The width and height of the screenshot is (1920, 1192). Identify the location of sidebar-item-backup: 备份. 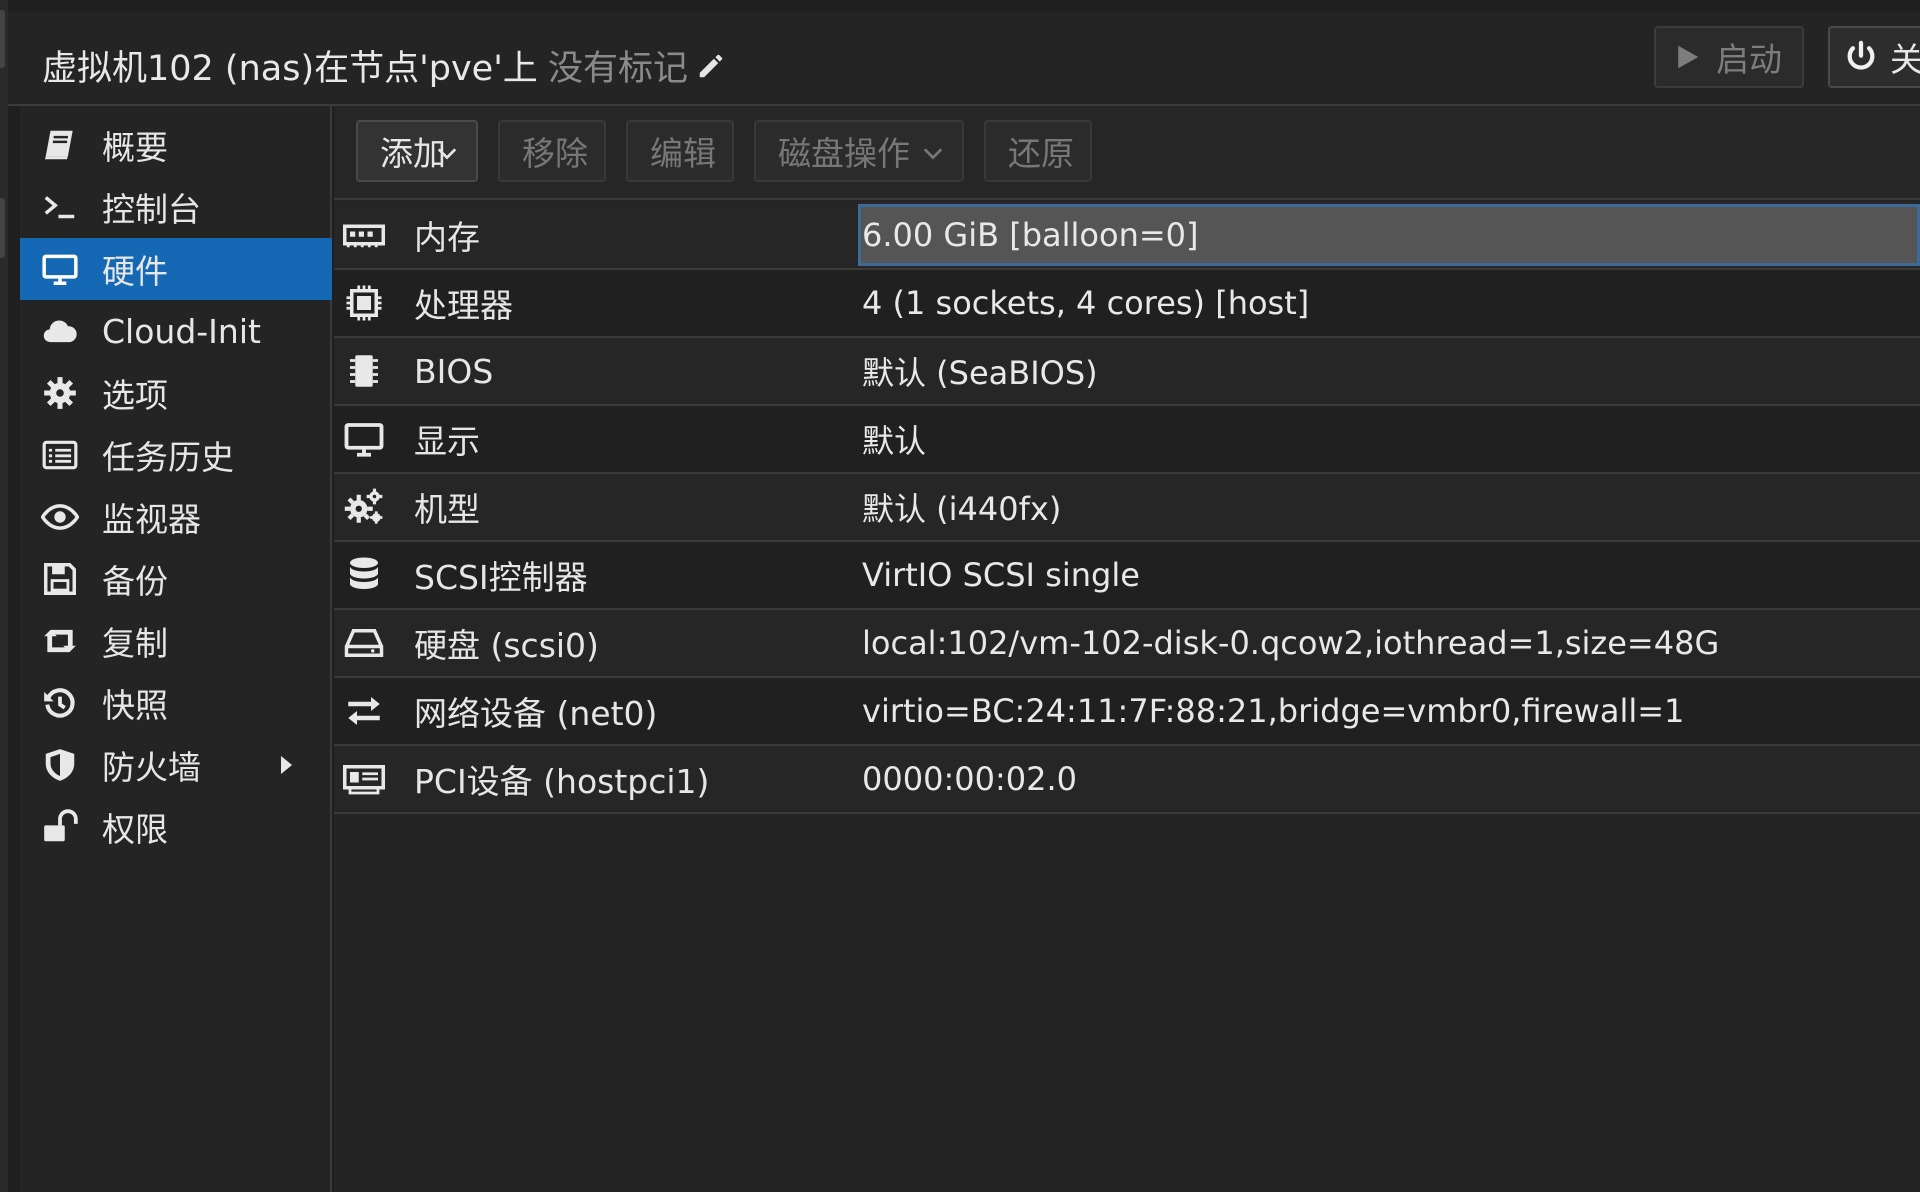
(176, 579).